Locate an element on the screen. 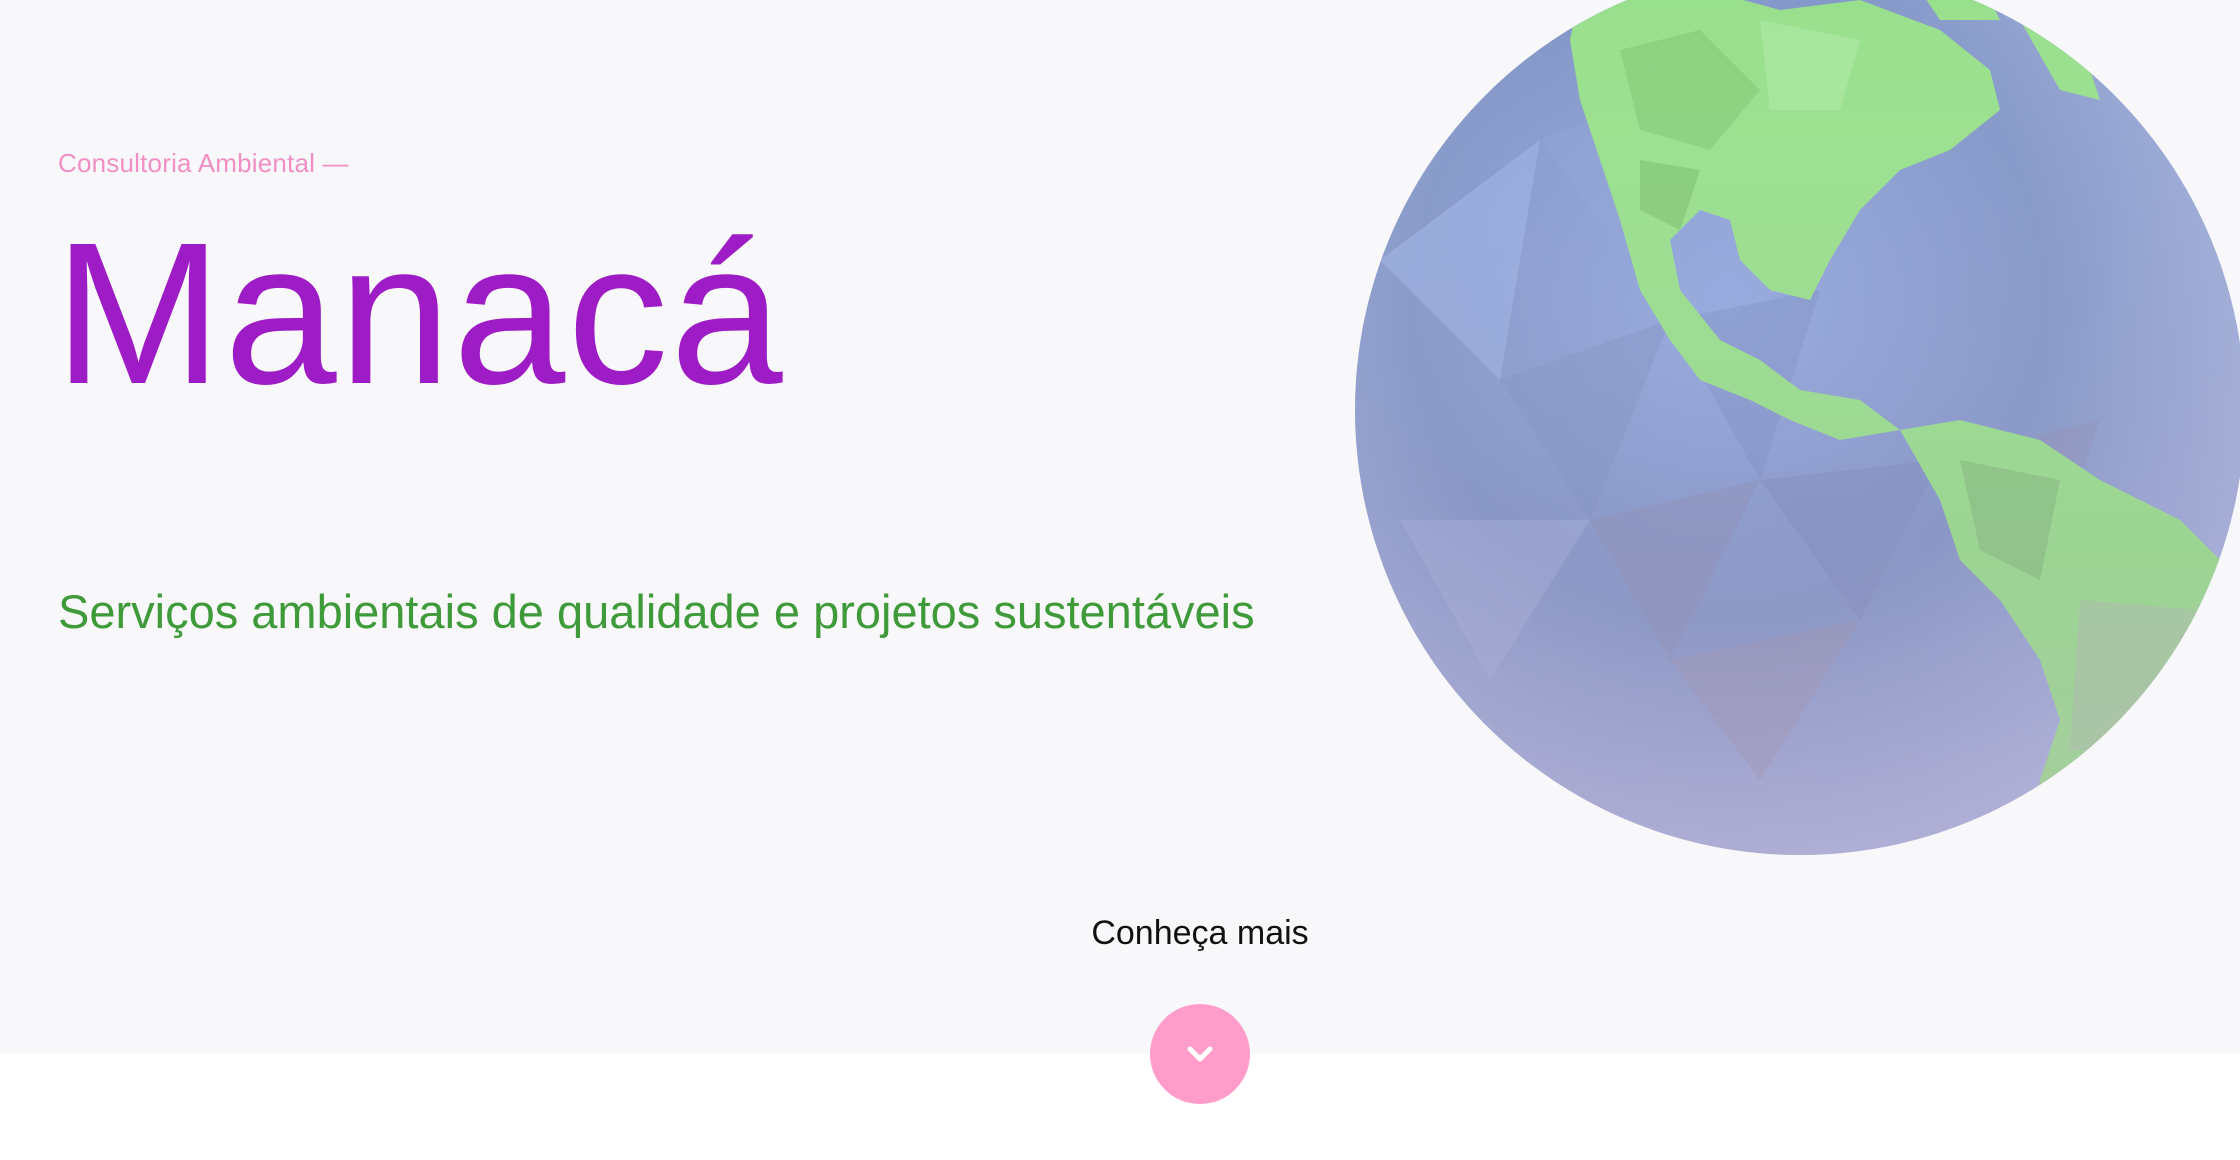 This screenshot has width=2240, height=1160. chevron-down-icon is located at coordinates (1200, 1054).